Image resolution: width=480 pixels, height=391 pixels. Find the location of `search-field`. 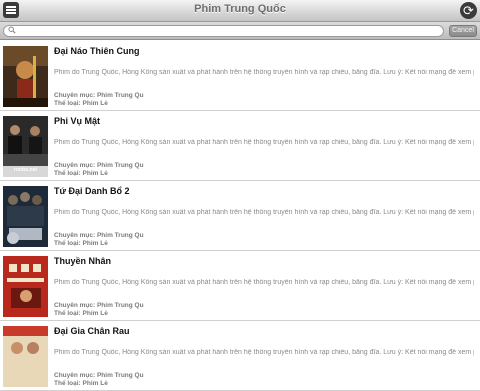

search-field is located at coordinates (223, 31).